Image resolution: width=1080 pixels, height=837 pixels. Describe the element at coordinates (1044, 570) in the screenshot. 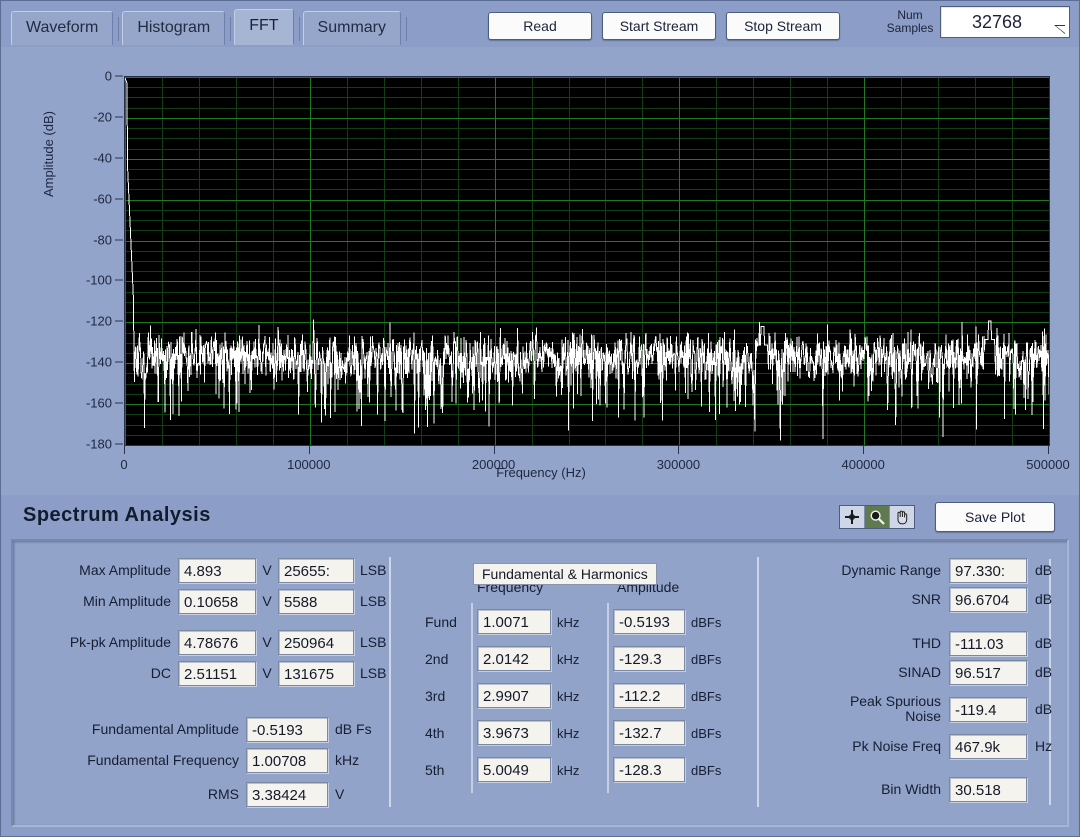

I see `dynamic-range-unit: dB` at that location.